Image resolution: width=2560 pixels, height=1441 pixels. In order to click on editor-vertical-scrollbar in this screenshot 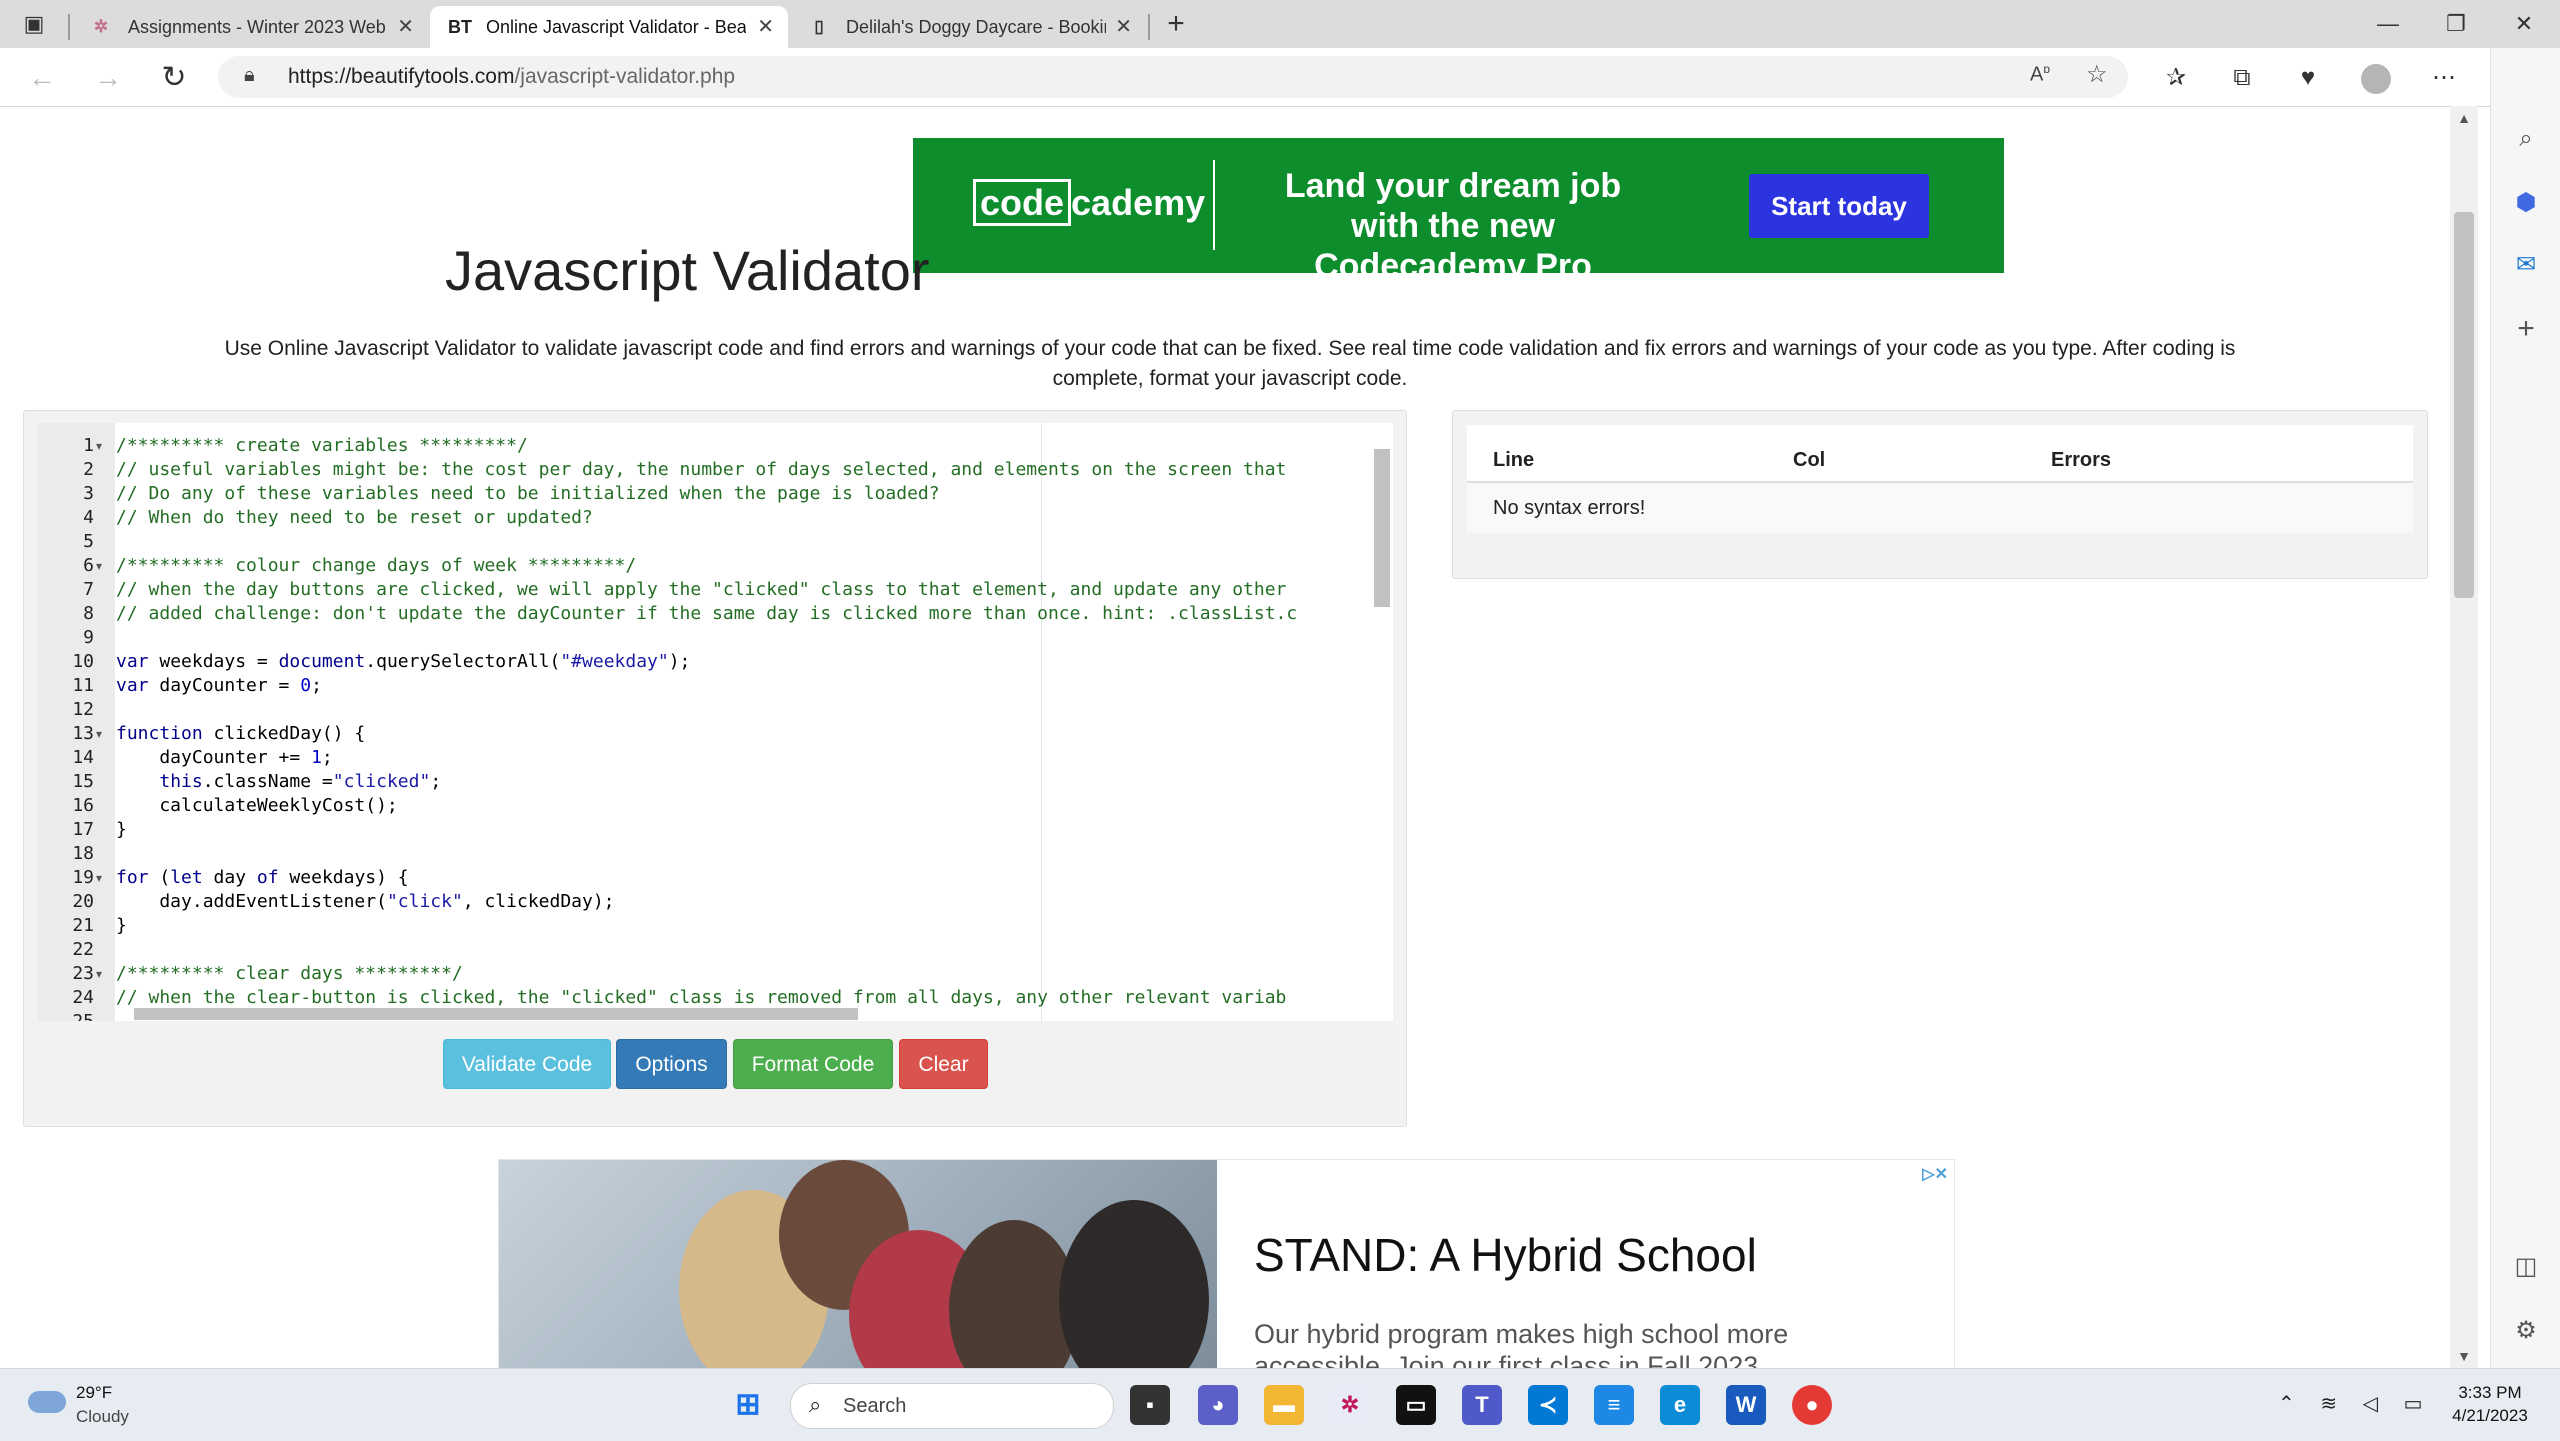, I will do `click(1382, 720)`.